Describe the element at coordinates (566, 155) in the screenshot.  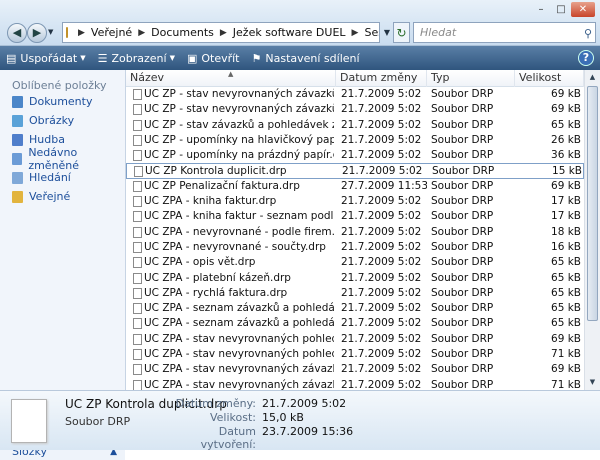
I see `file-size: 36 kB` at that location.